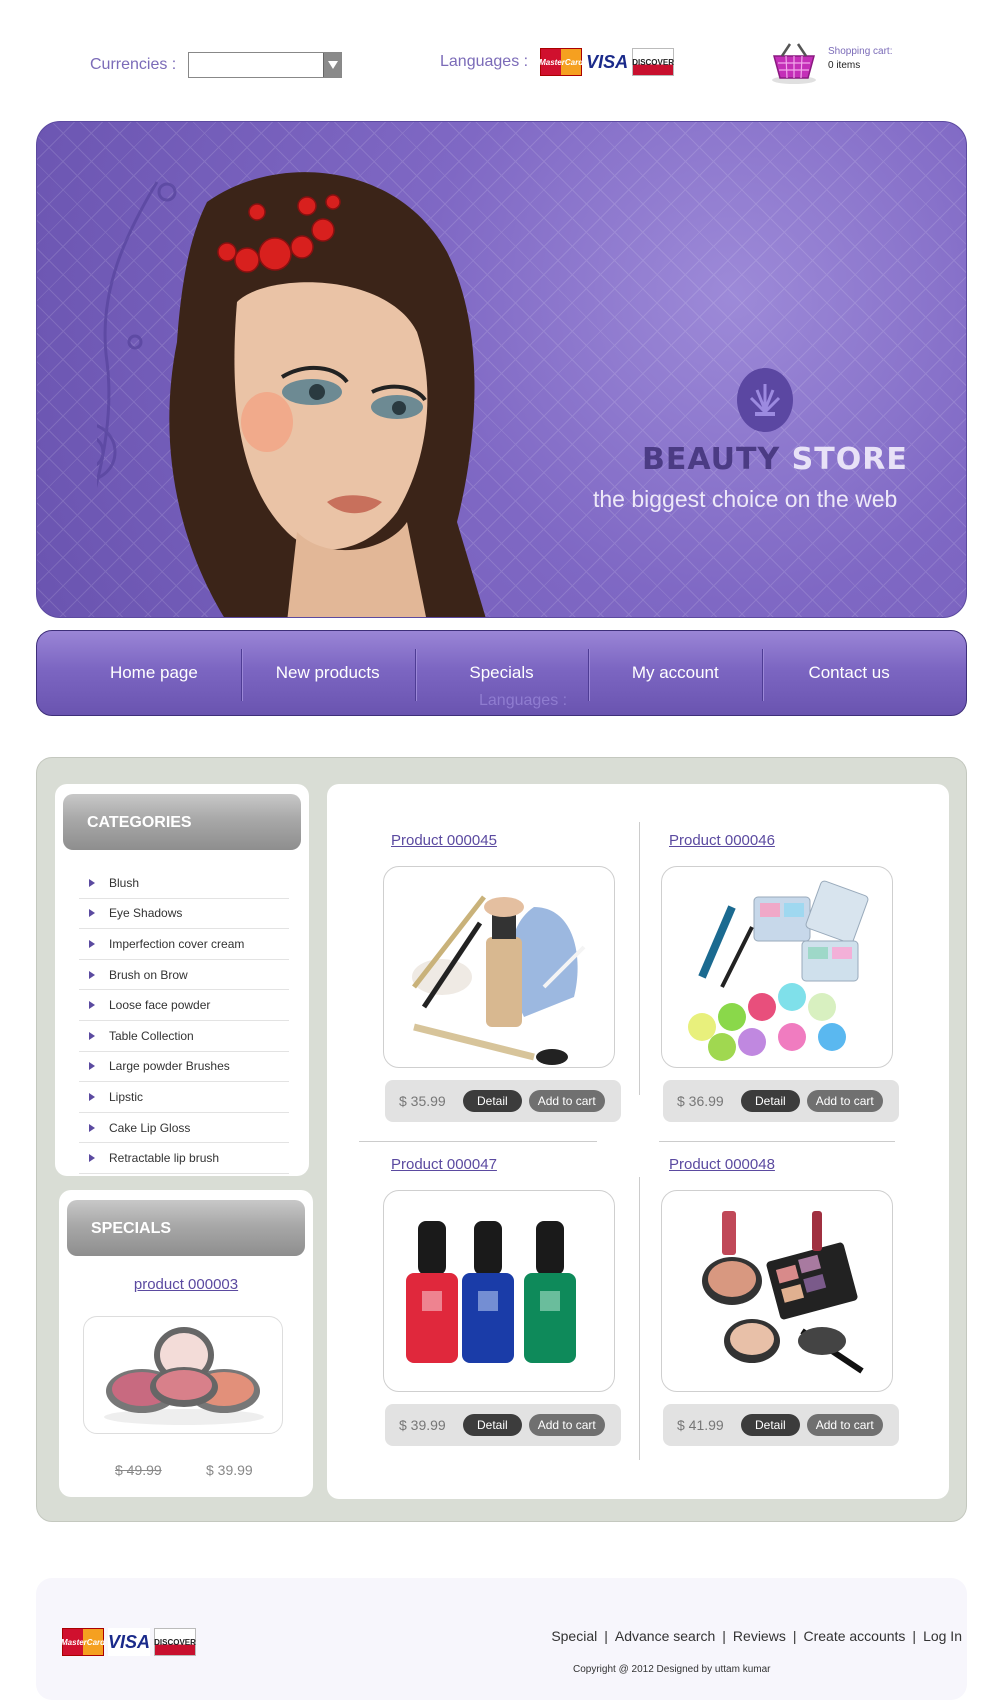  I want to click on category-item: Loose face powder, so click(184, 1005).